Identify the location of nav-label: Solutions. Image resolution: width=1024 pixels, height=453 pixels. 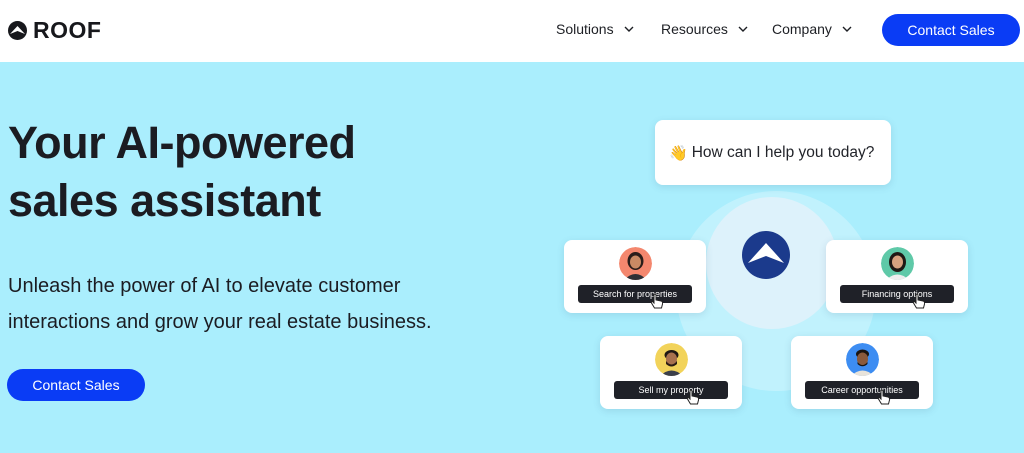
(585, 29).